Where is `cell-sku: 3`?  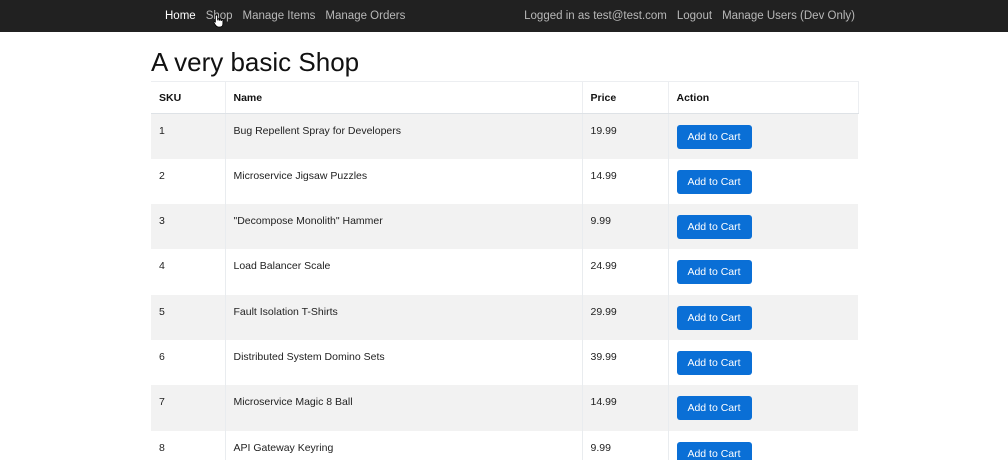 cell-sku: 3 is located at coordinates (188, 227).